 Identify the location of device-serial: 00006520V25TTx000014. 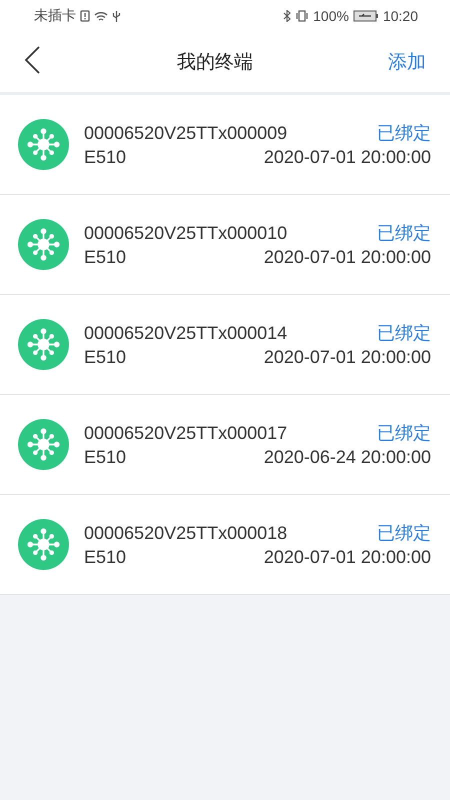
(186, 333).